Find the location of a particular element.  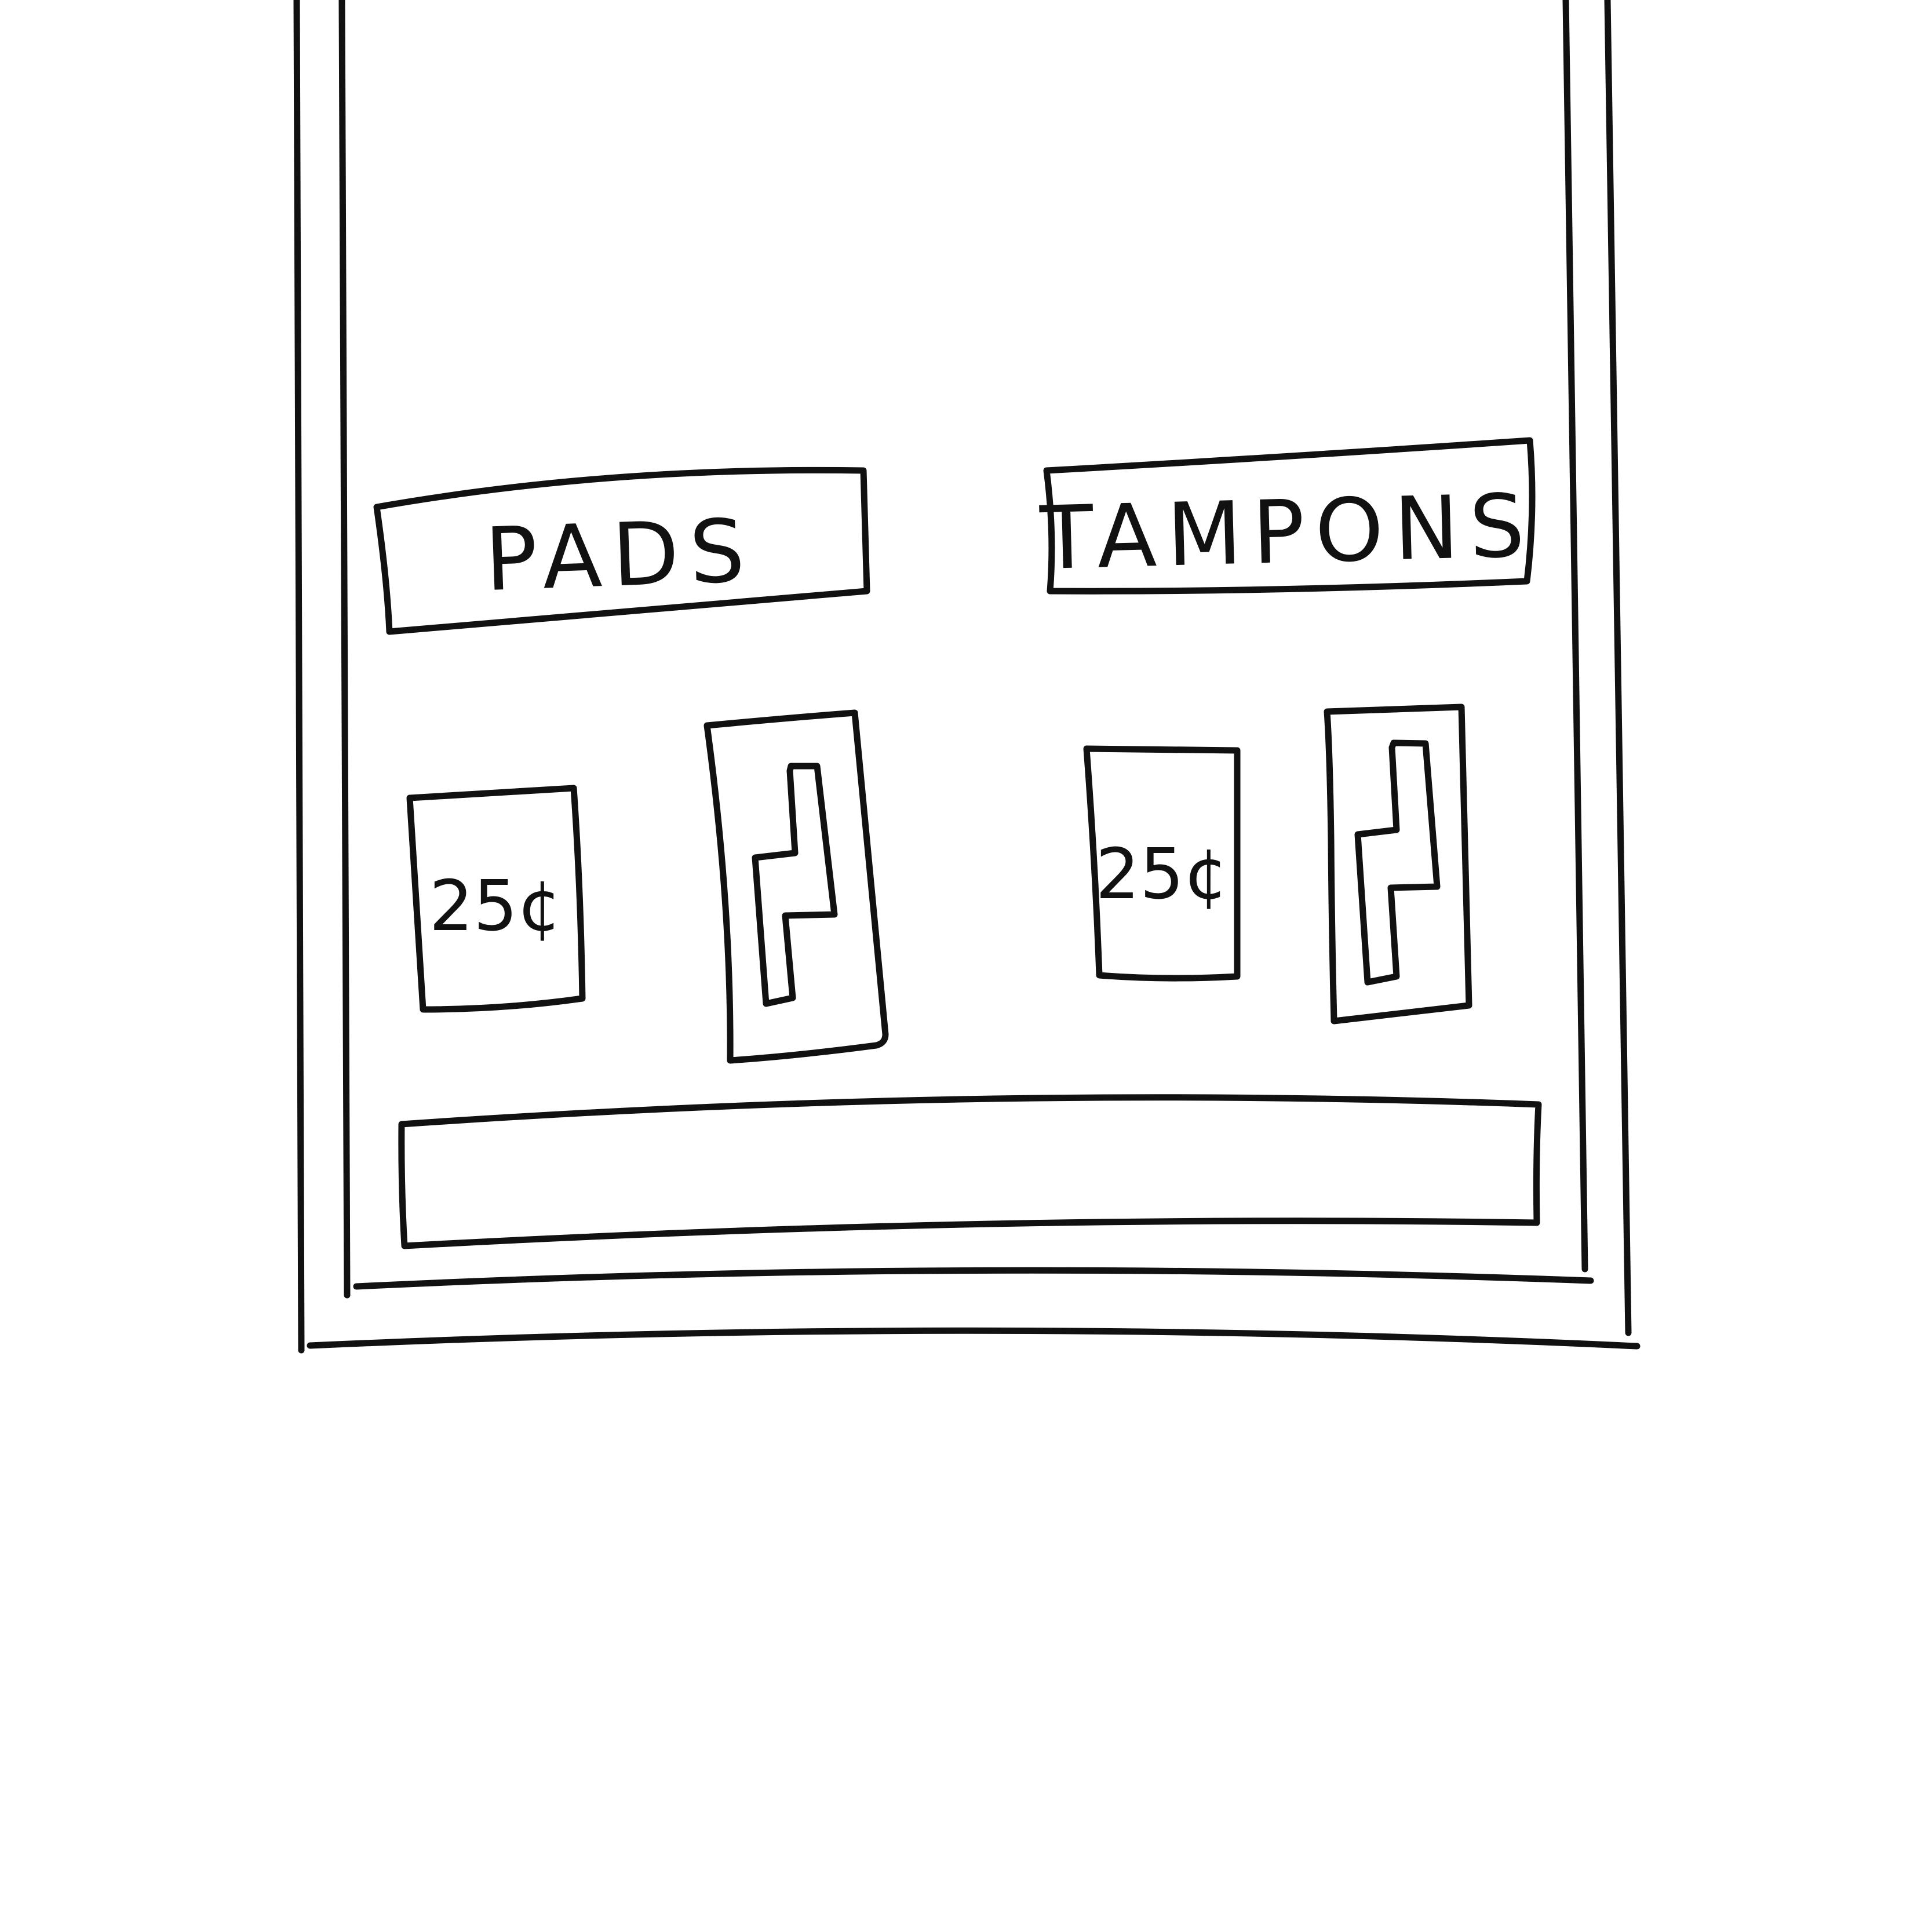

tampons-header-sign: TAMPONS is located at coordinates (1287, 516).